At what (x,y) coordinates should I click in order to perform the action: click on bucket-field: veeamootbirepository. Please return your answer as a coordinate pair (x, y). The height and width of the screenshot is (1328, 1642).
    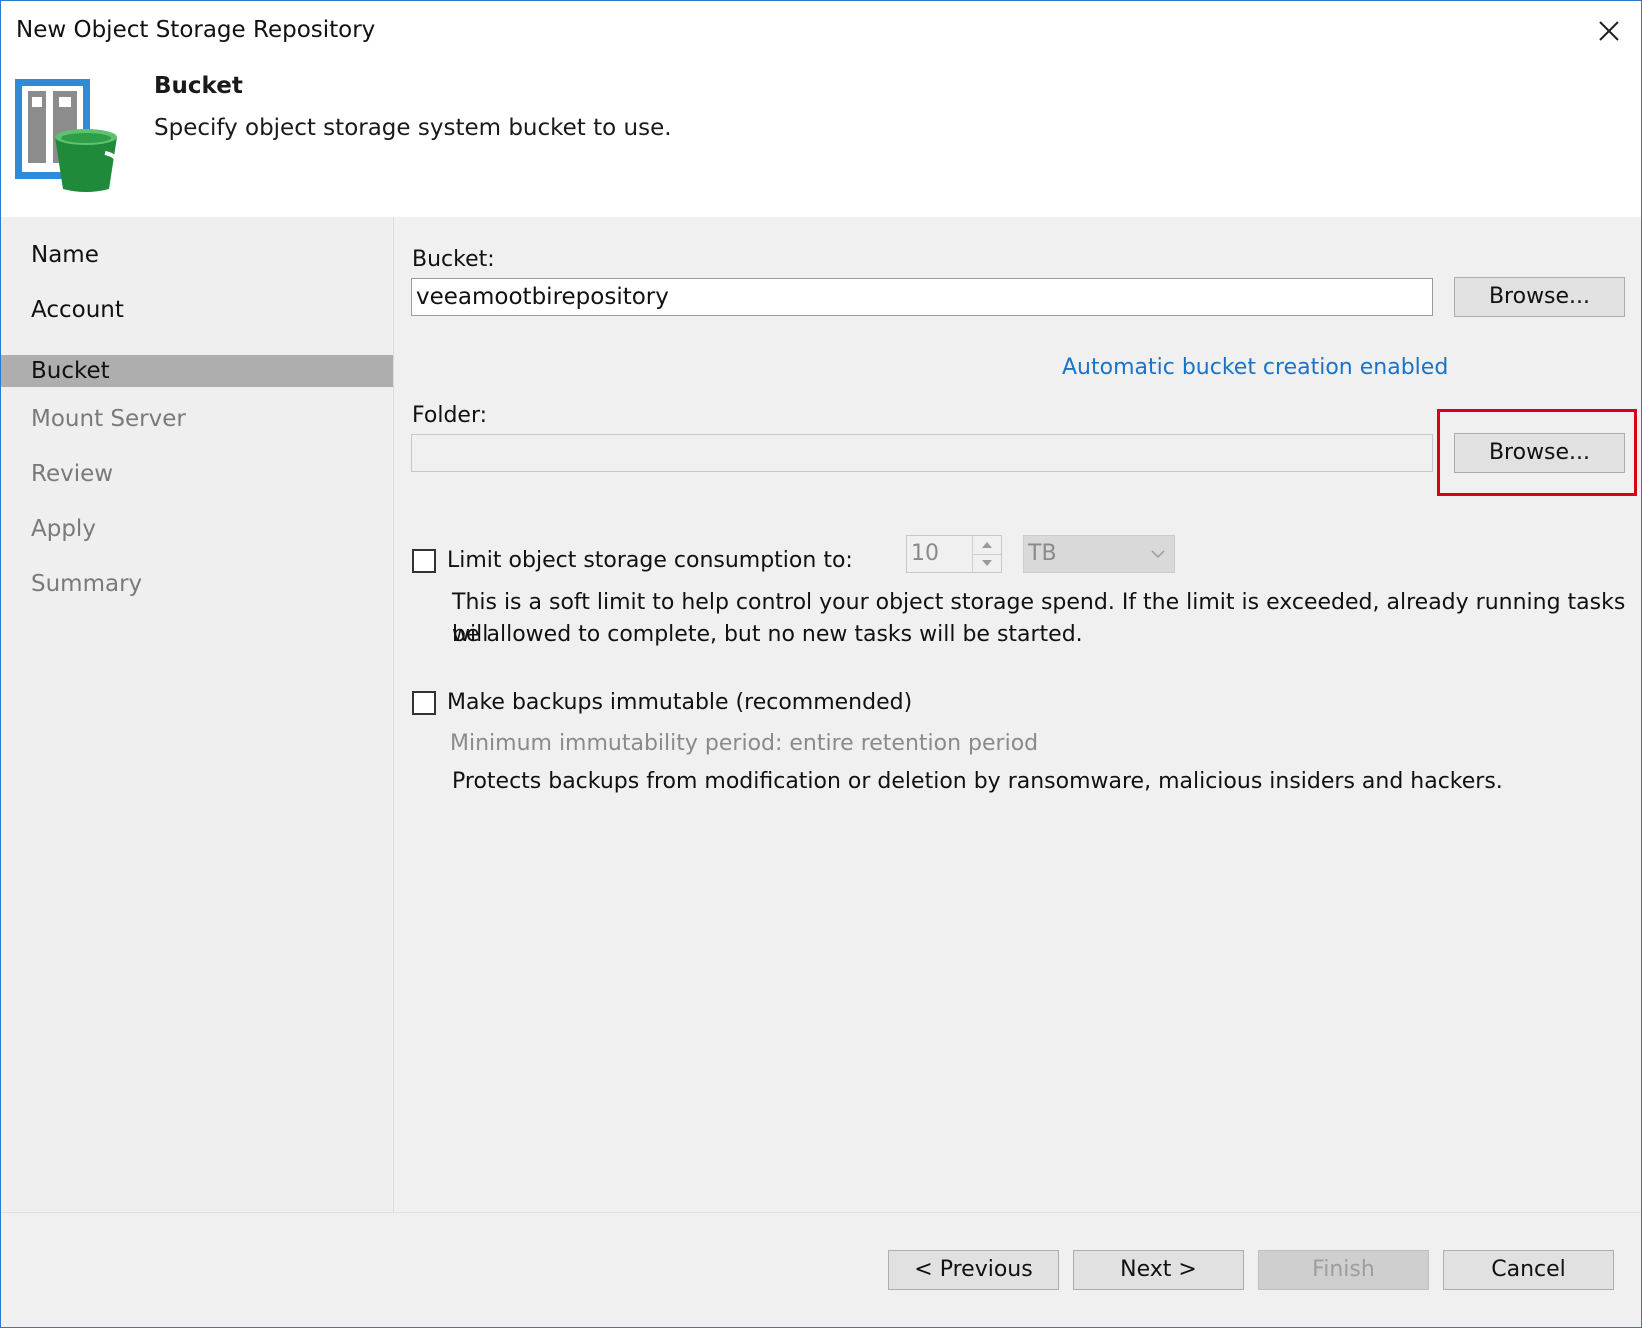
    Looking at the image, I should click on (922, 297).